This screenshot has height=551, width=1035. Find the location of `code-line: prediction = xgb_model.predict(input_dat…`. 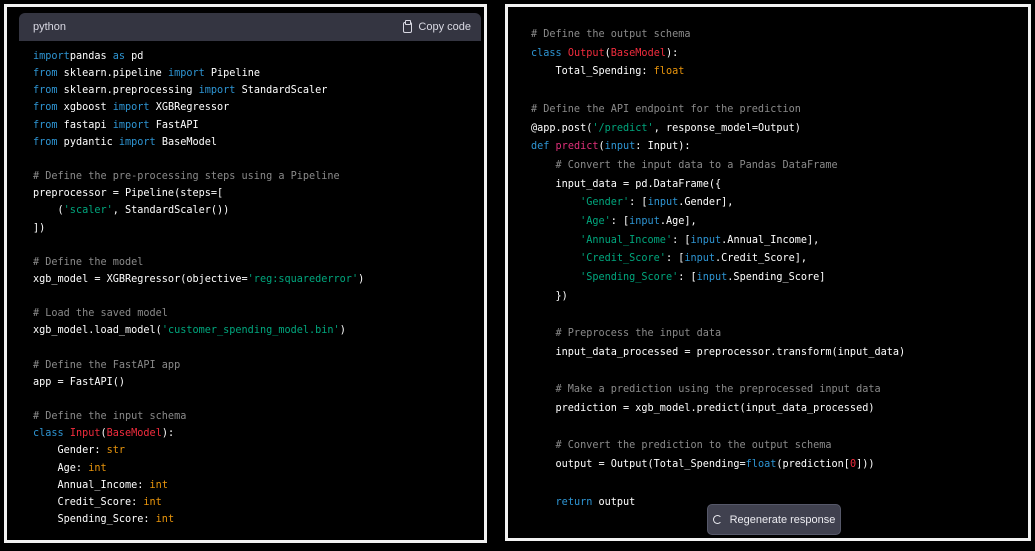

code-line: prediction = xgb_model.predict(input_dat… is located at coordinates (703, 408).